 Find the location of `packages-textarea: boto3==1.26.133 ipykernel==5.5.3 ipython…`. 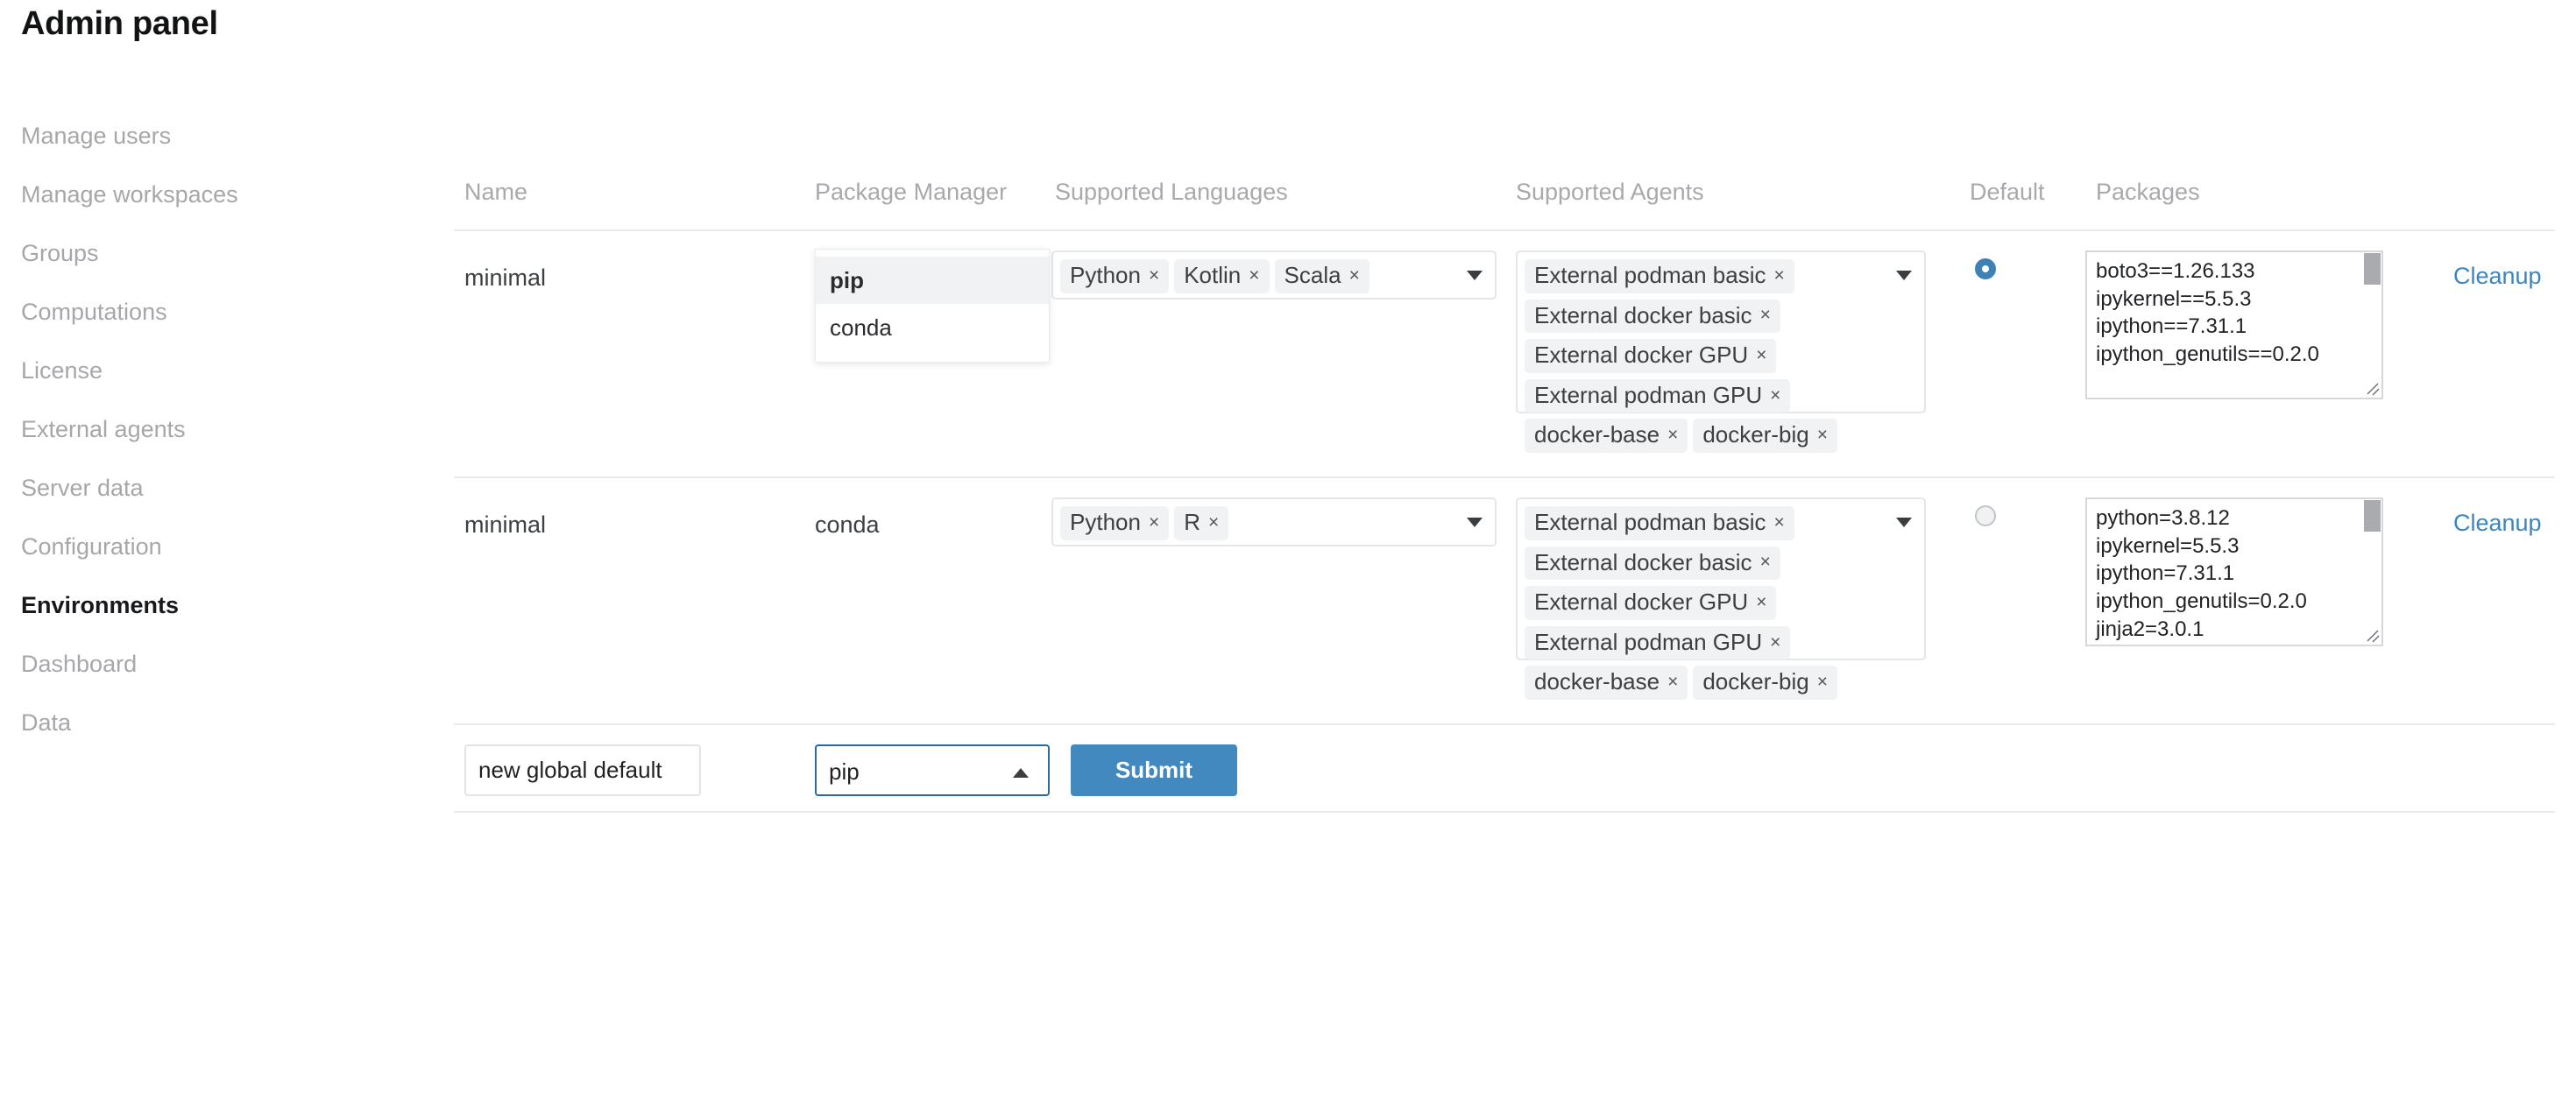

packages-textarea: boto3==1.26.133 ipykernel==5.5.3 ipython… is located at coordinates (2234, 324).